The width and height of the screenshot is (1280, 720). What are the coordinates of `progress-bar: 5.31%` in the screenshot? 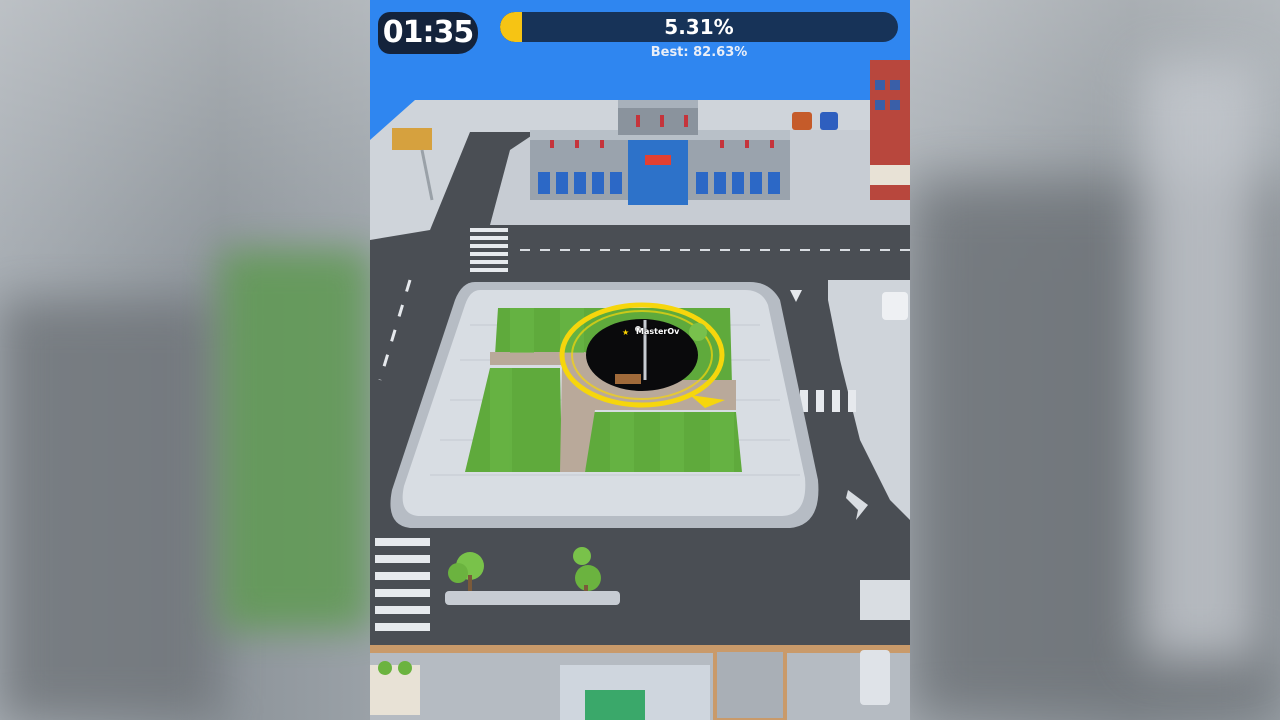 It's located at (699, 27).